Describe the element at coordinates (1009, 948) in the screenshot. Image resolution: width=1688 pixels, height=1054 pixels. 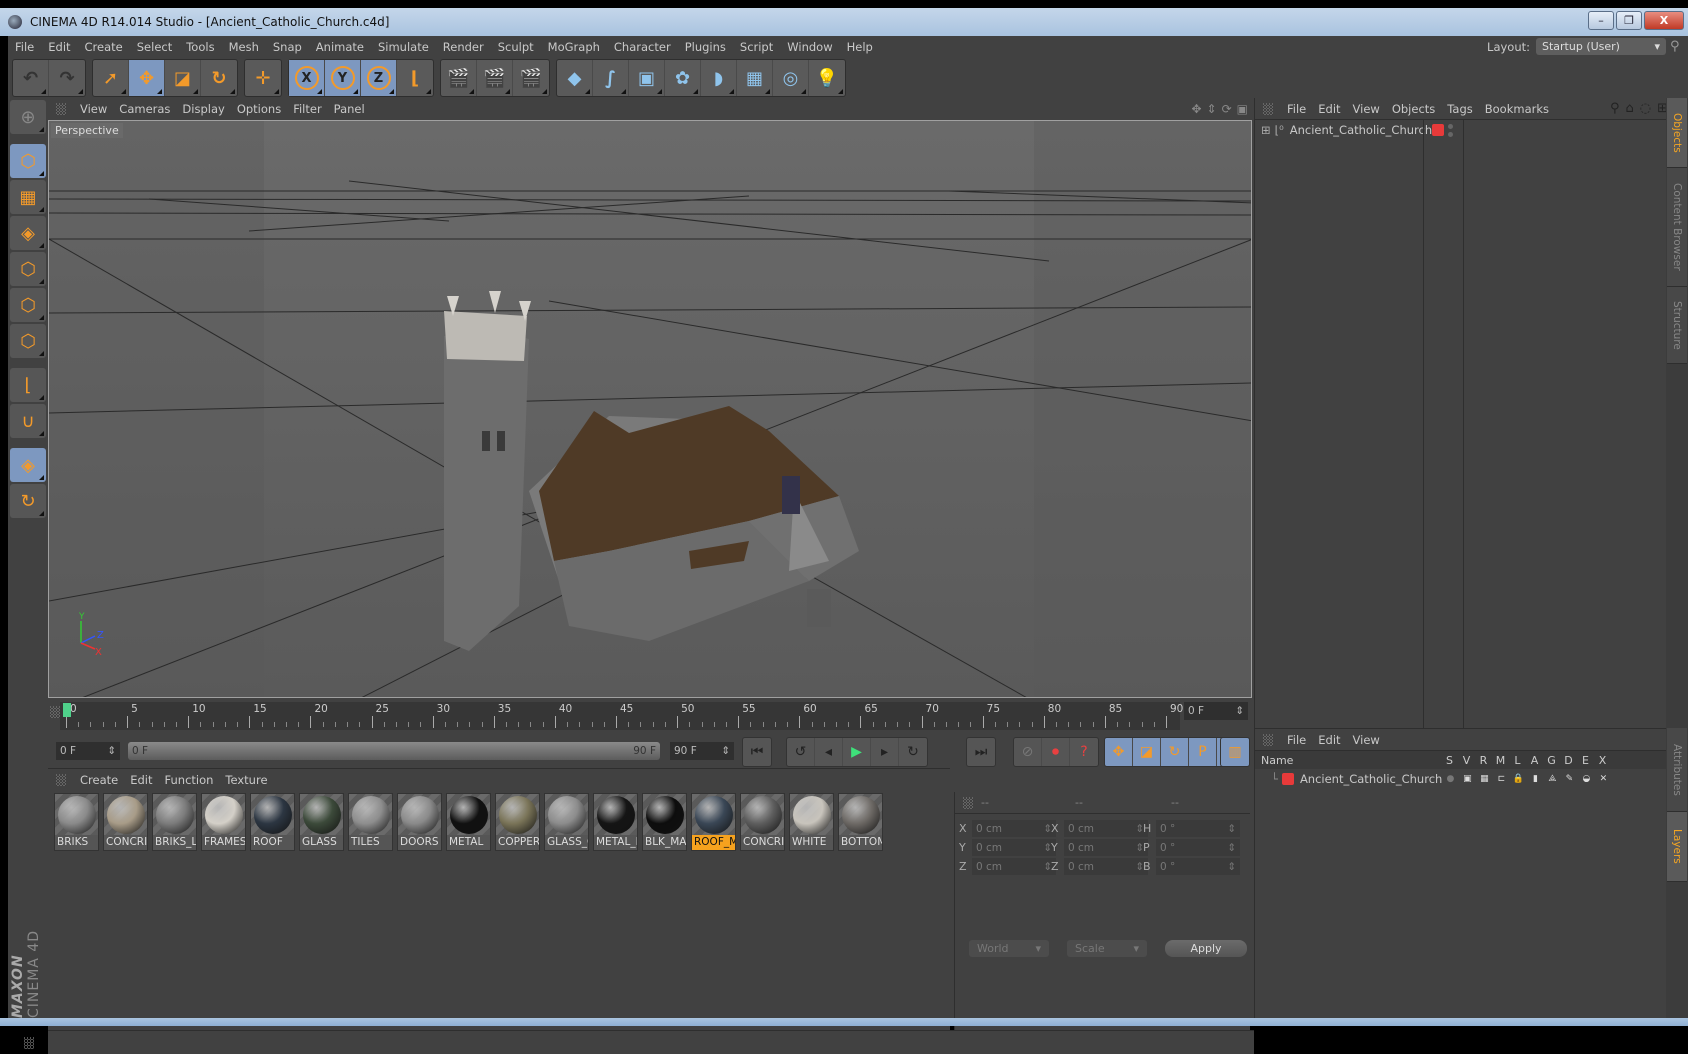
I see `coordinate-space-dropdown: World ▾` at that location.